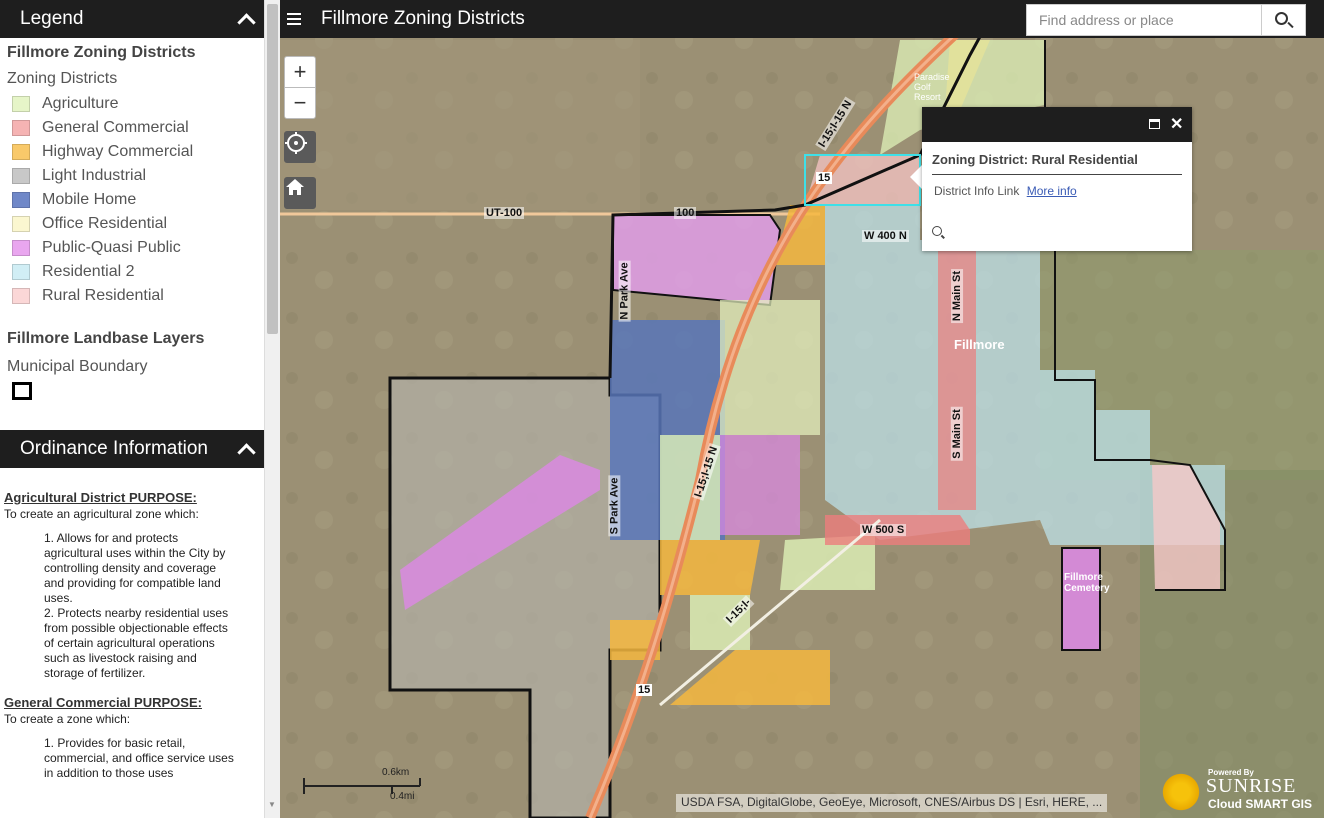 Image resolution: width=1324 pixels, height=818 pixels. What do you see at coordinates (77, 366) in the screenshot?
I see `boundary-label: Municipal Boundary` at bounding box center [77, 366].